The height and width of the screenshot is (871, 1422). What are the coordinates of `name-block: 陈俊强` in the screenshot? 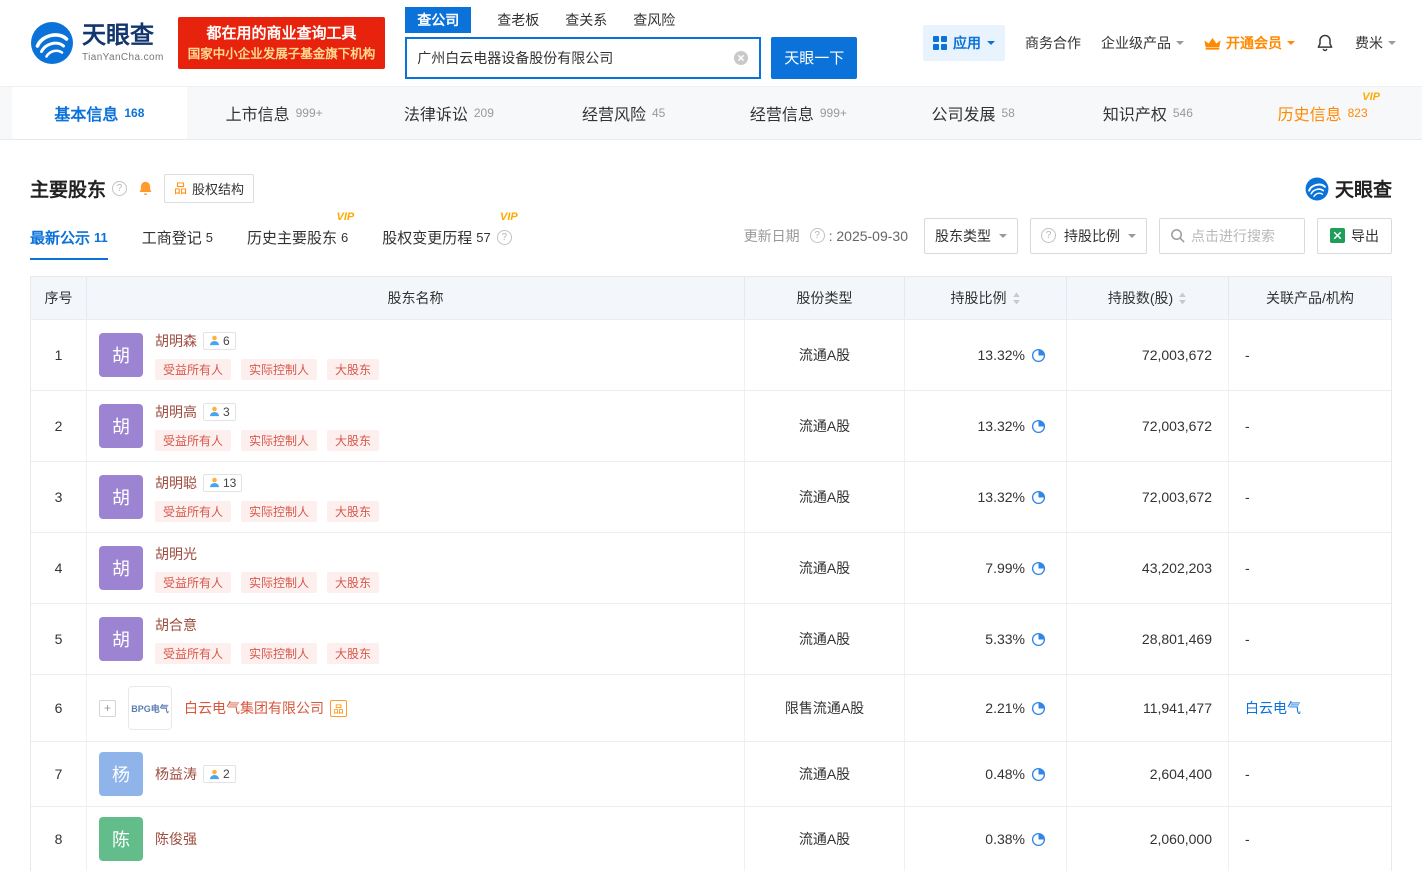 It's located at (176, 839).